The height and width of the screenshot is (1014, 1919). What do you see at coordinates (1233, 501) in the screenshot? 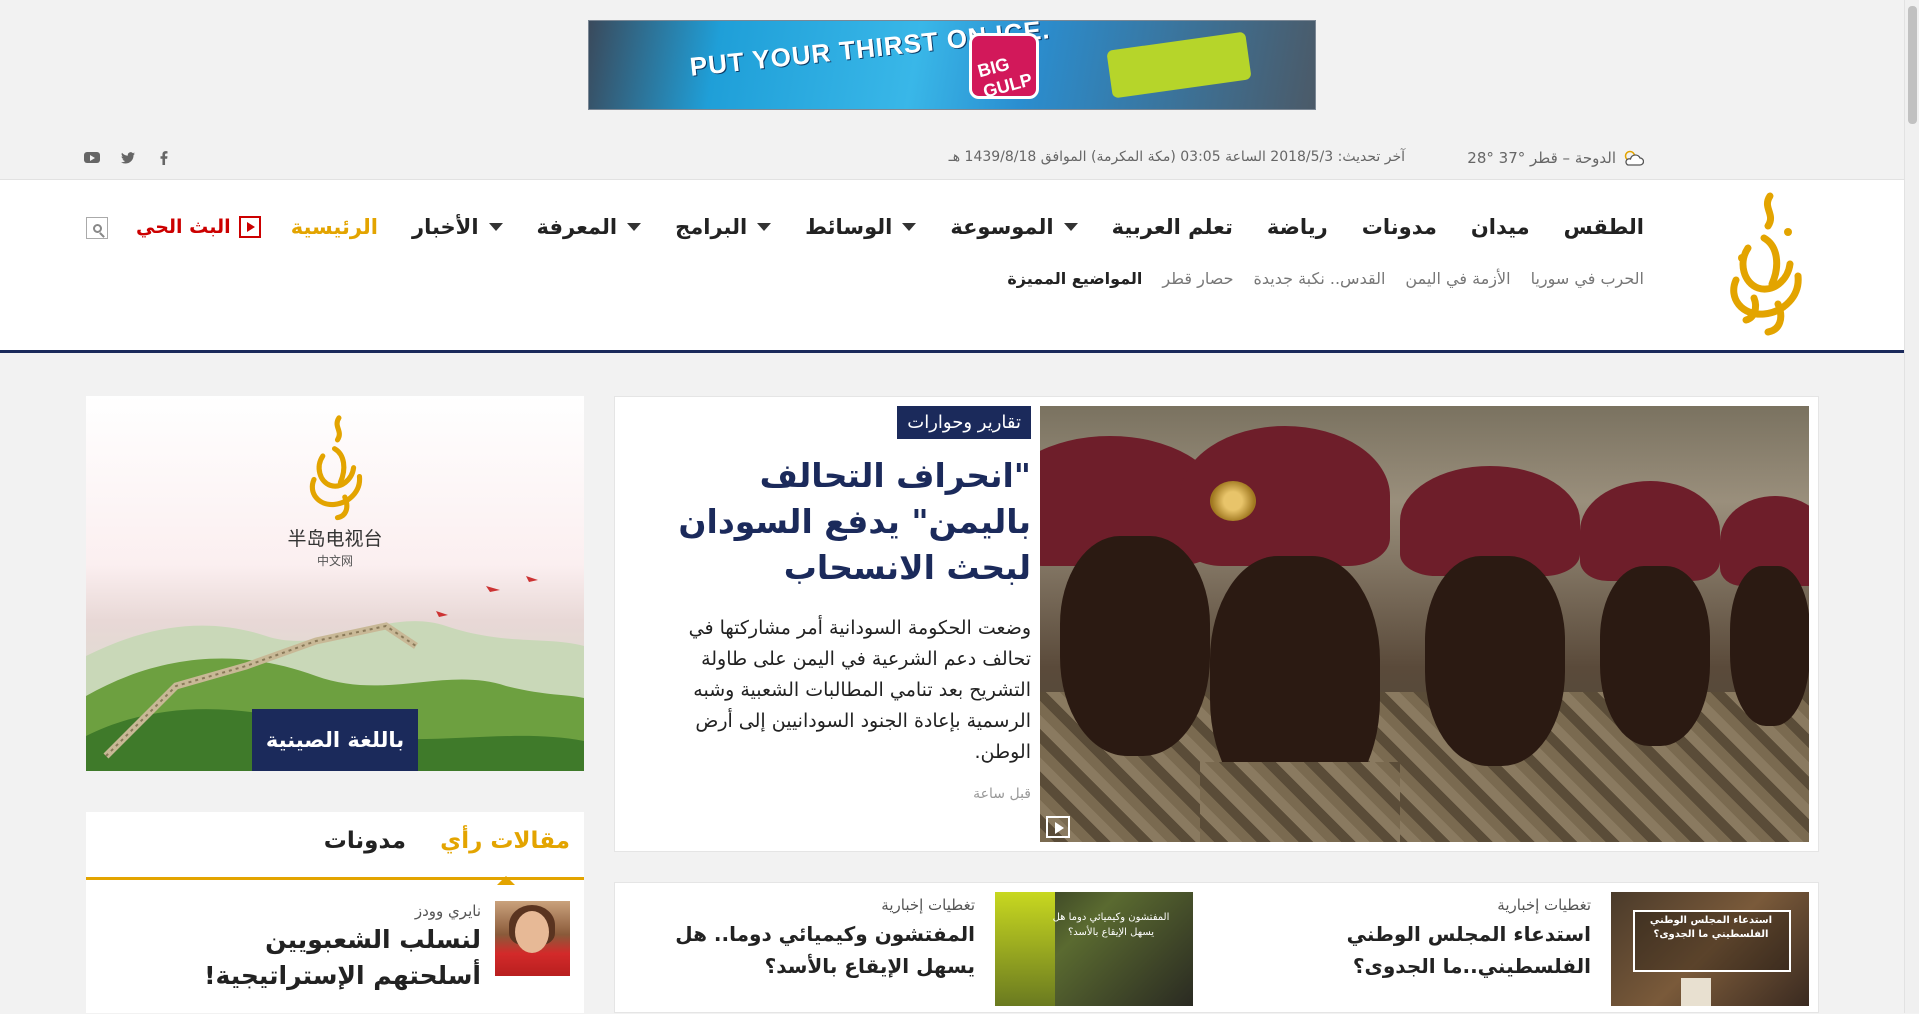
I see `beret-badge-graphic` at bounding box center [1233, 501].